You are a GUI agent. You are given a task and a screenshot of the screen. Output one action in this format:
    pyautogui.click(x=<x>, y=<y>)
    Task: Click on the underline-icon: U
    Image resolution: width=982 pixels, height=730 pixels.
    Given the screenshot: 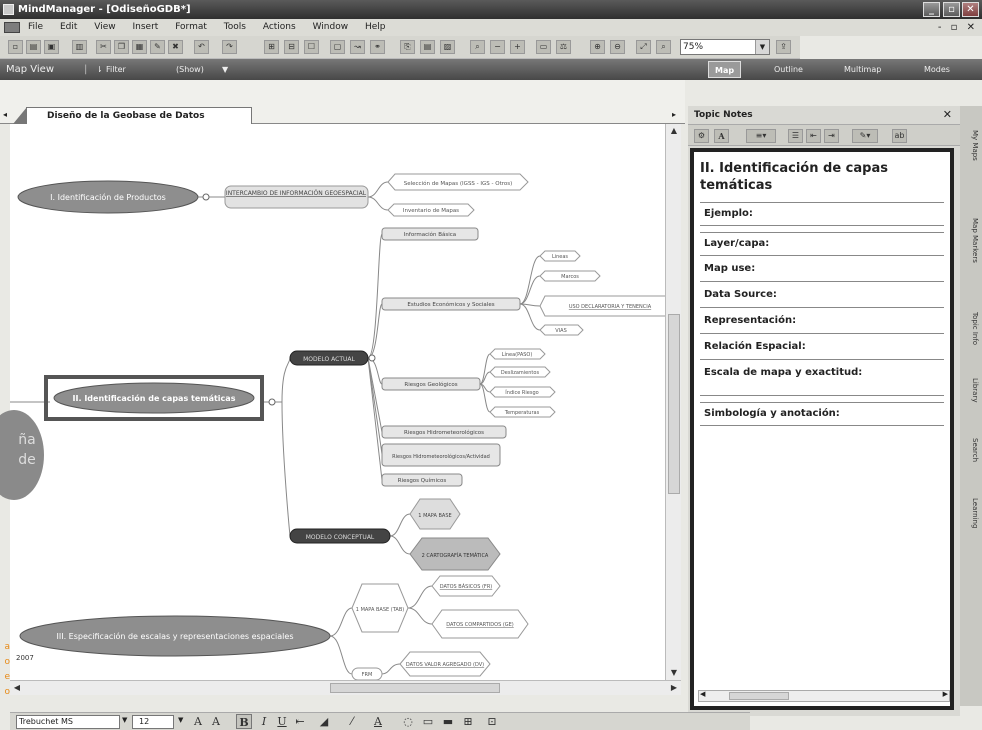 What is the action you would take?
    pyautogui.click(x=282, y=721)
    